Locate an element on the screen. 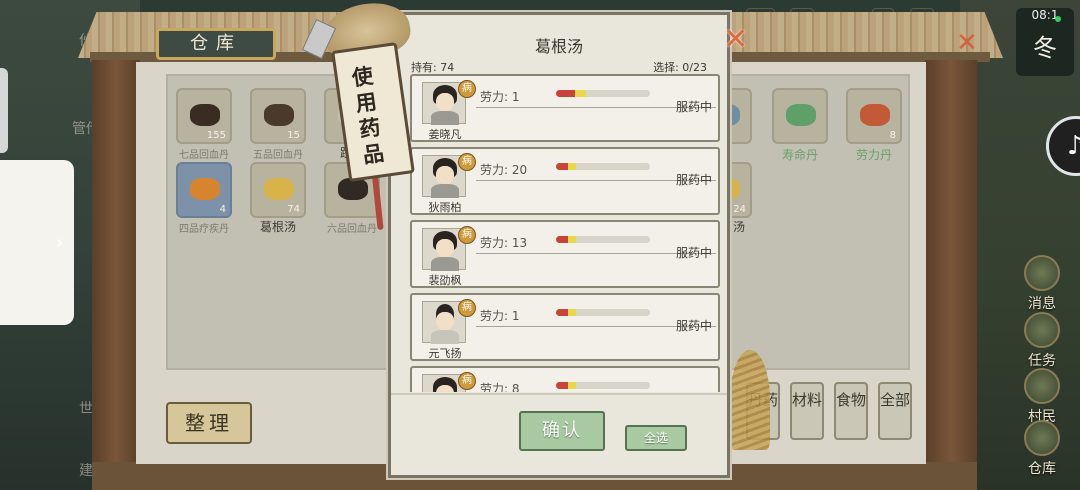 Image resolution: width=1080 pixels, height=490 pixels. item-label: 葛根汤 is located at coordinates (277, 227).